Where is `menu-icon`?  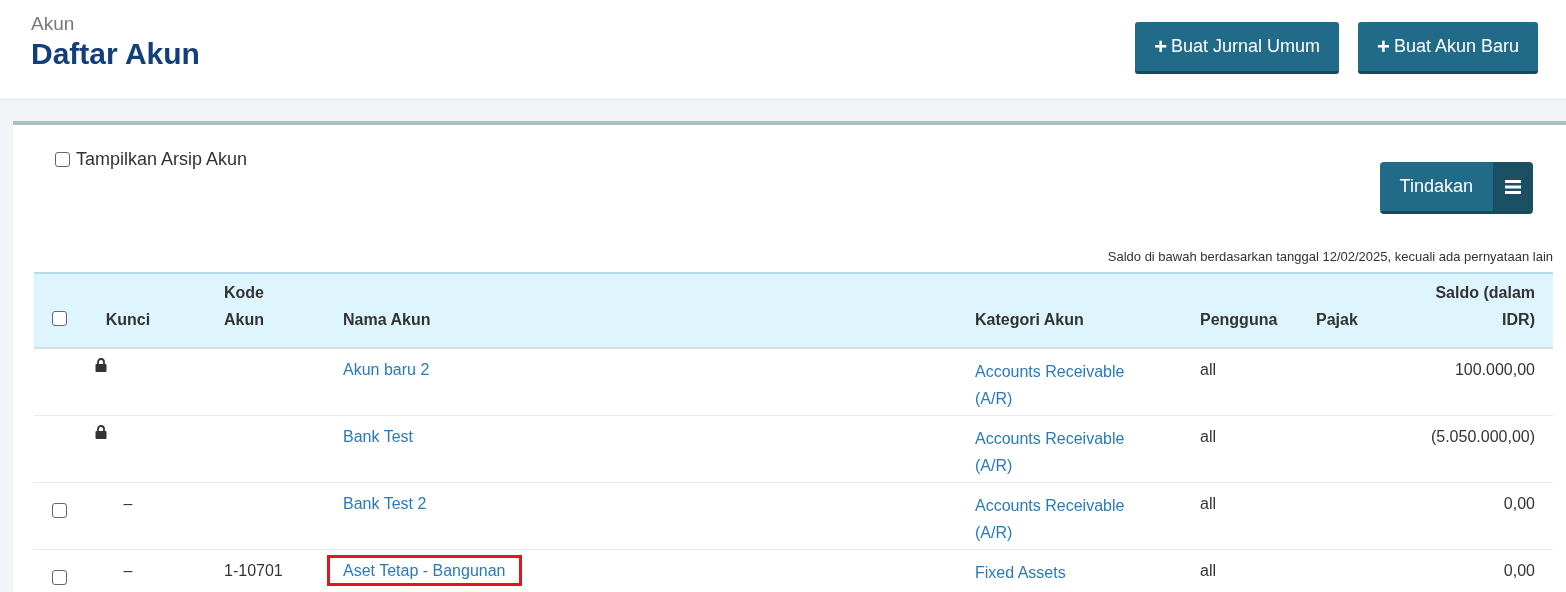
menu-icon is located at coordinates (1513, 186).